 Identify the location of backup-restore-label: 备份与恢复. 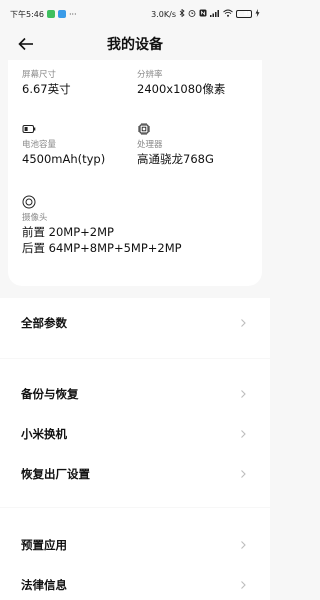
(50, 394).